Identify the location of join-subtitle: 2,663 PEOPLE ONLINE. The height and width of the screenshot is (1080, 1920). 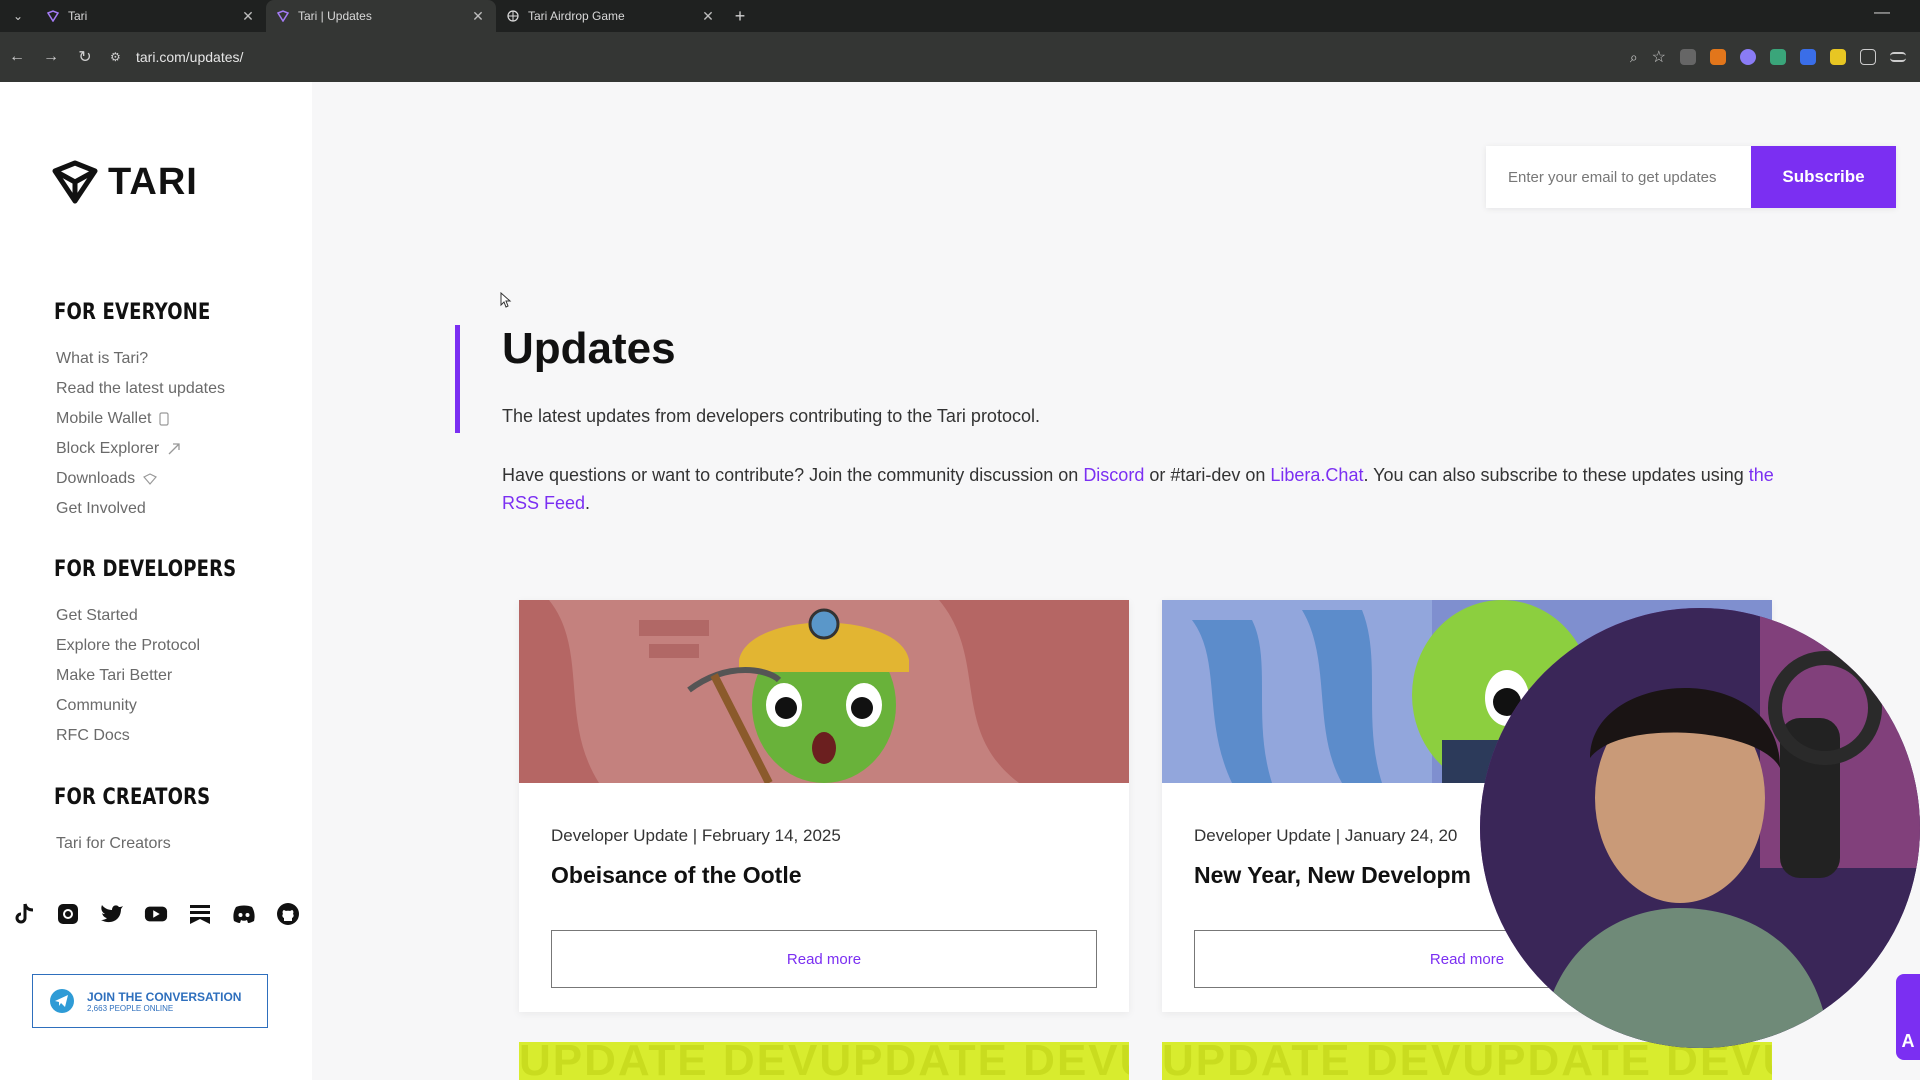
(130, 1008).